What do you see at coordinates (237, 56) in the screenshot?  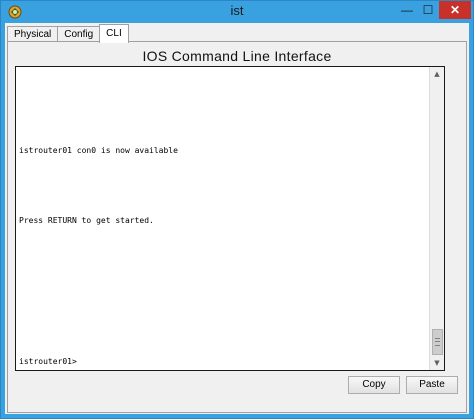 I see `panel-title: IOS Command Line Interface` at bounding box center [237, 56].